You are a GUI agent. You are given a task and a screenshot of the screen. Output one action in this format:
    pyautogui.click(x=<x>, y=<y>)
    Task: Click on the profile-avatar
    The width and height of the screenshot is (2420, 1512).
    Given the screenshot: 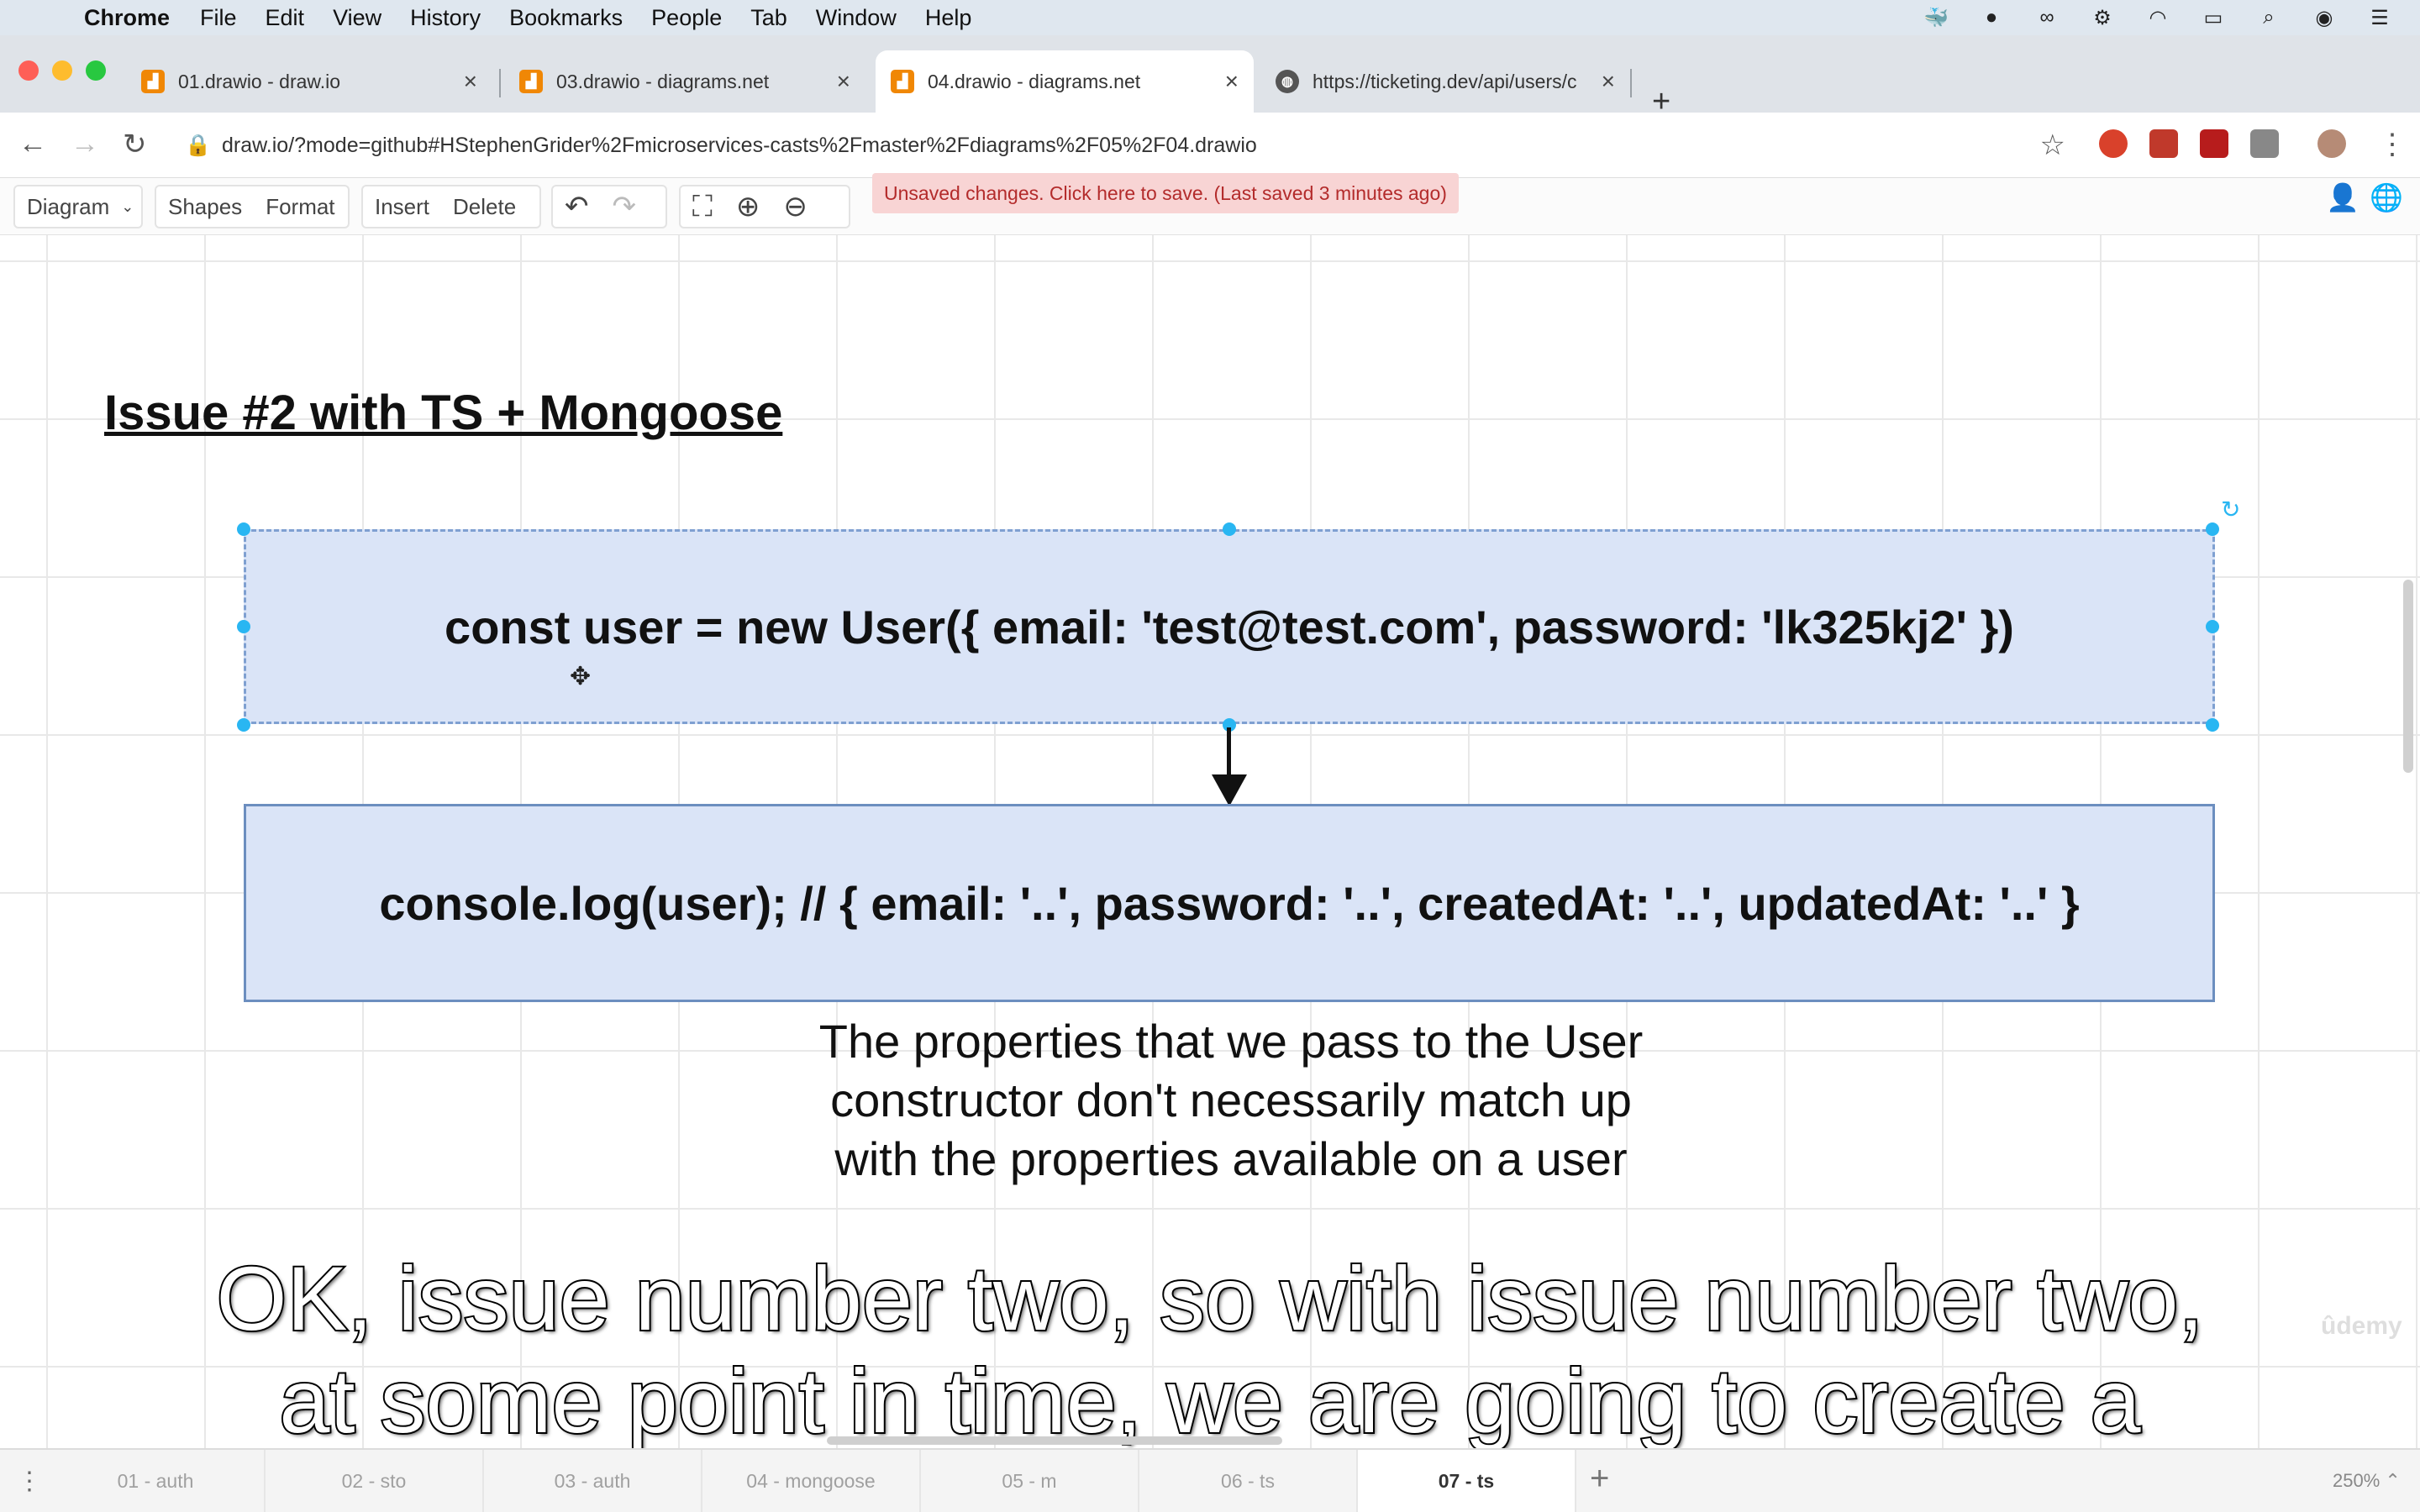 What is the action you would take?
    pyautogui.click(x=2331, y=143)
    